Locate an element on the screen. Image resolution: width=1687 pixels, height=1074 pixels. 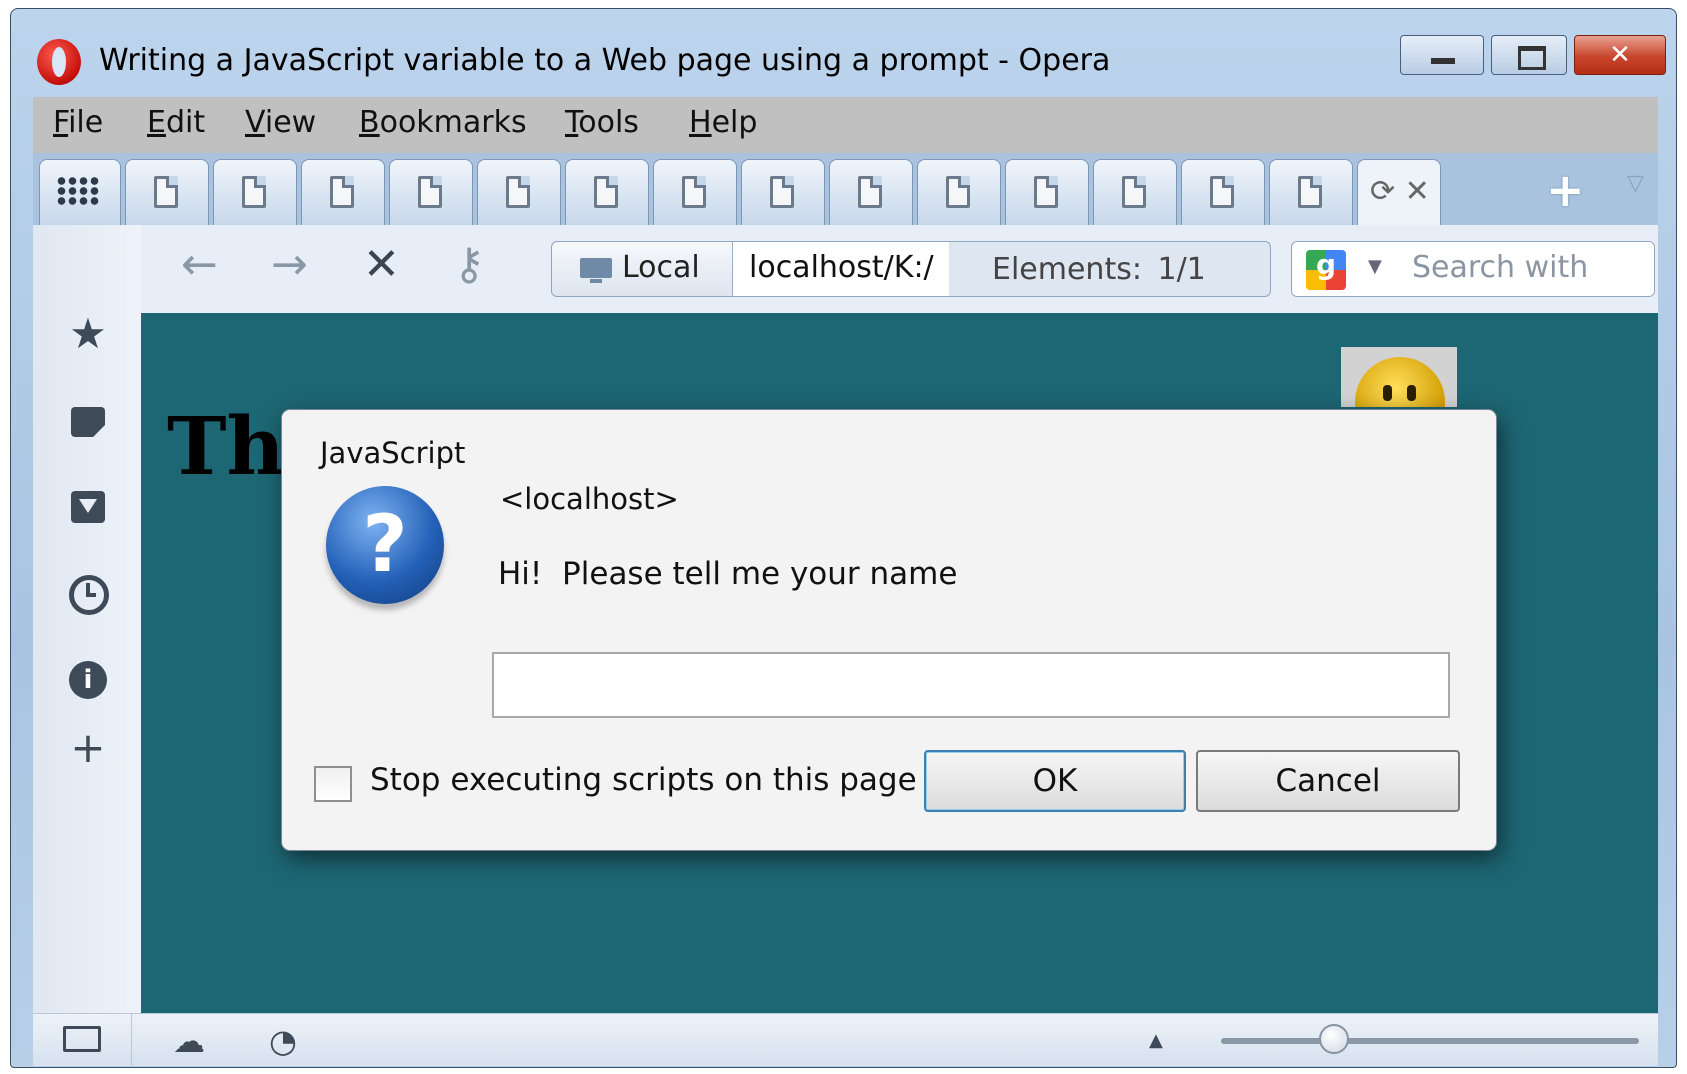
menu-edit-accel: E is located at coordinates (156, 122).